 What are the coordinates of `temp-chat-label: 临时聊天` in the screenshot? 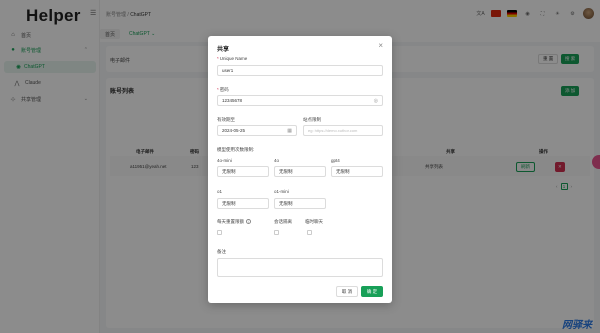 It's located at (314, 221).